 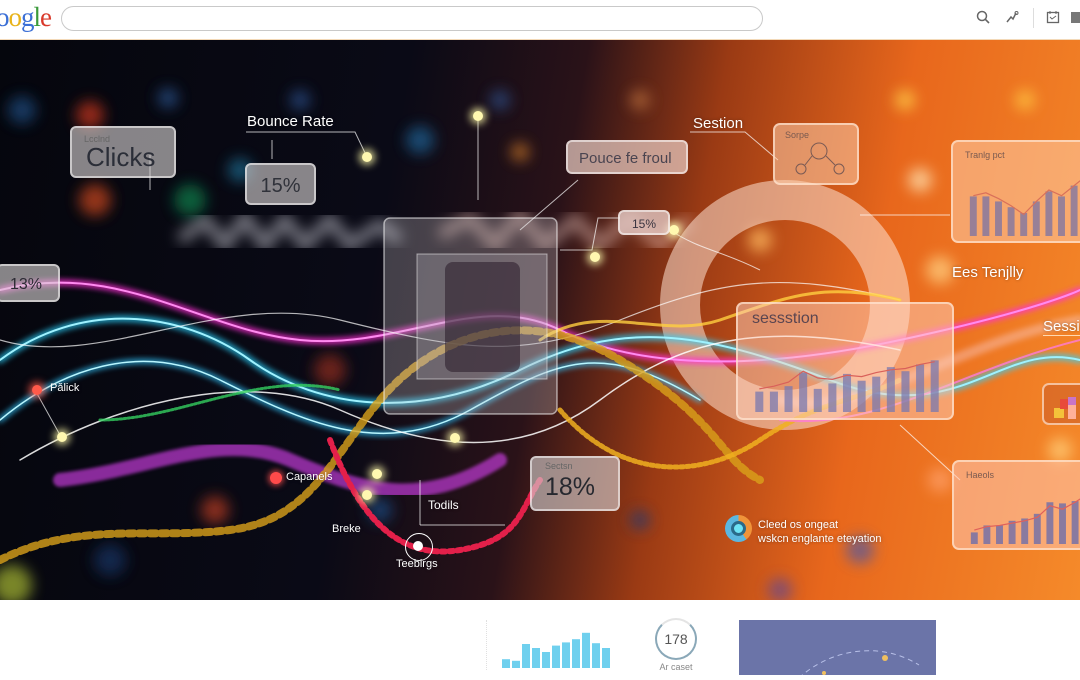 I want to click on breke-label: Breke, so click(x=346, y=529).